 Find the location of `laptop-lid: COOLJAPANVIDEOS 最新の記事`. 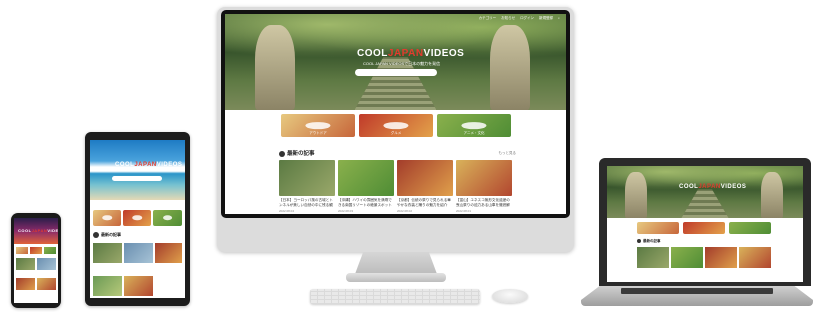

laptop-lid: COOLJAPANVIDEOS 最新の記事 is located at coordinates (705, 222).